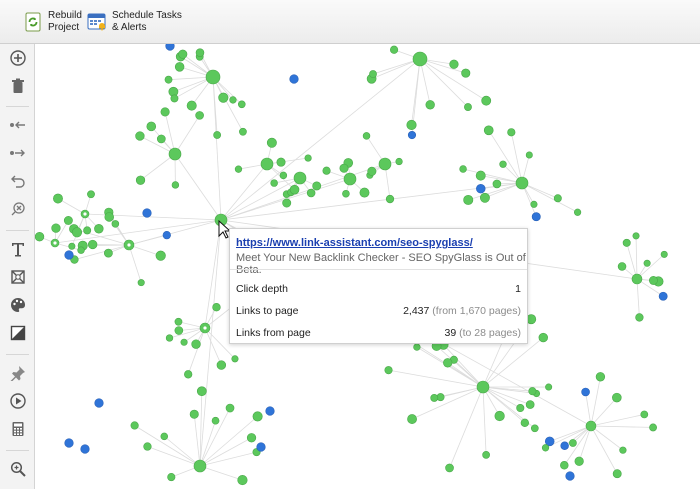 The height and width of the screenshot is (489, 700). I want to click on collapse-incoming-button, so click(18, 127).